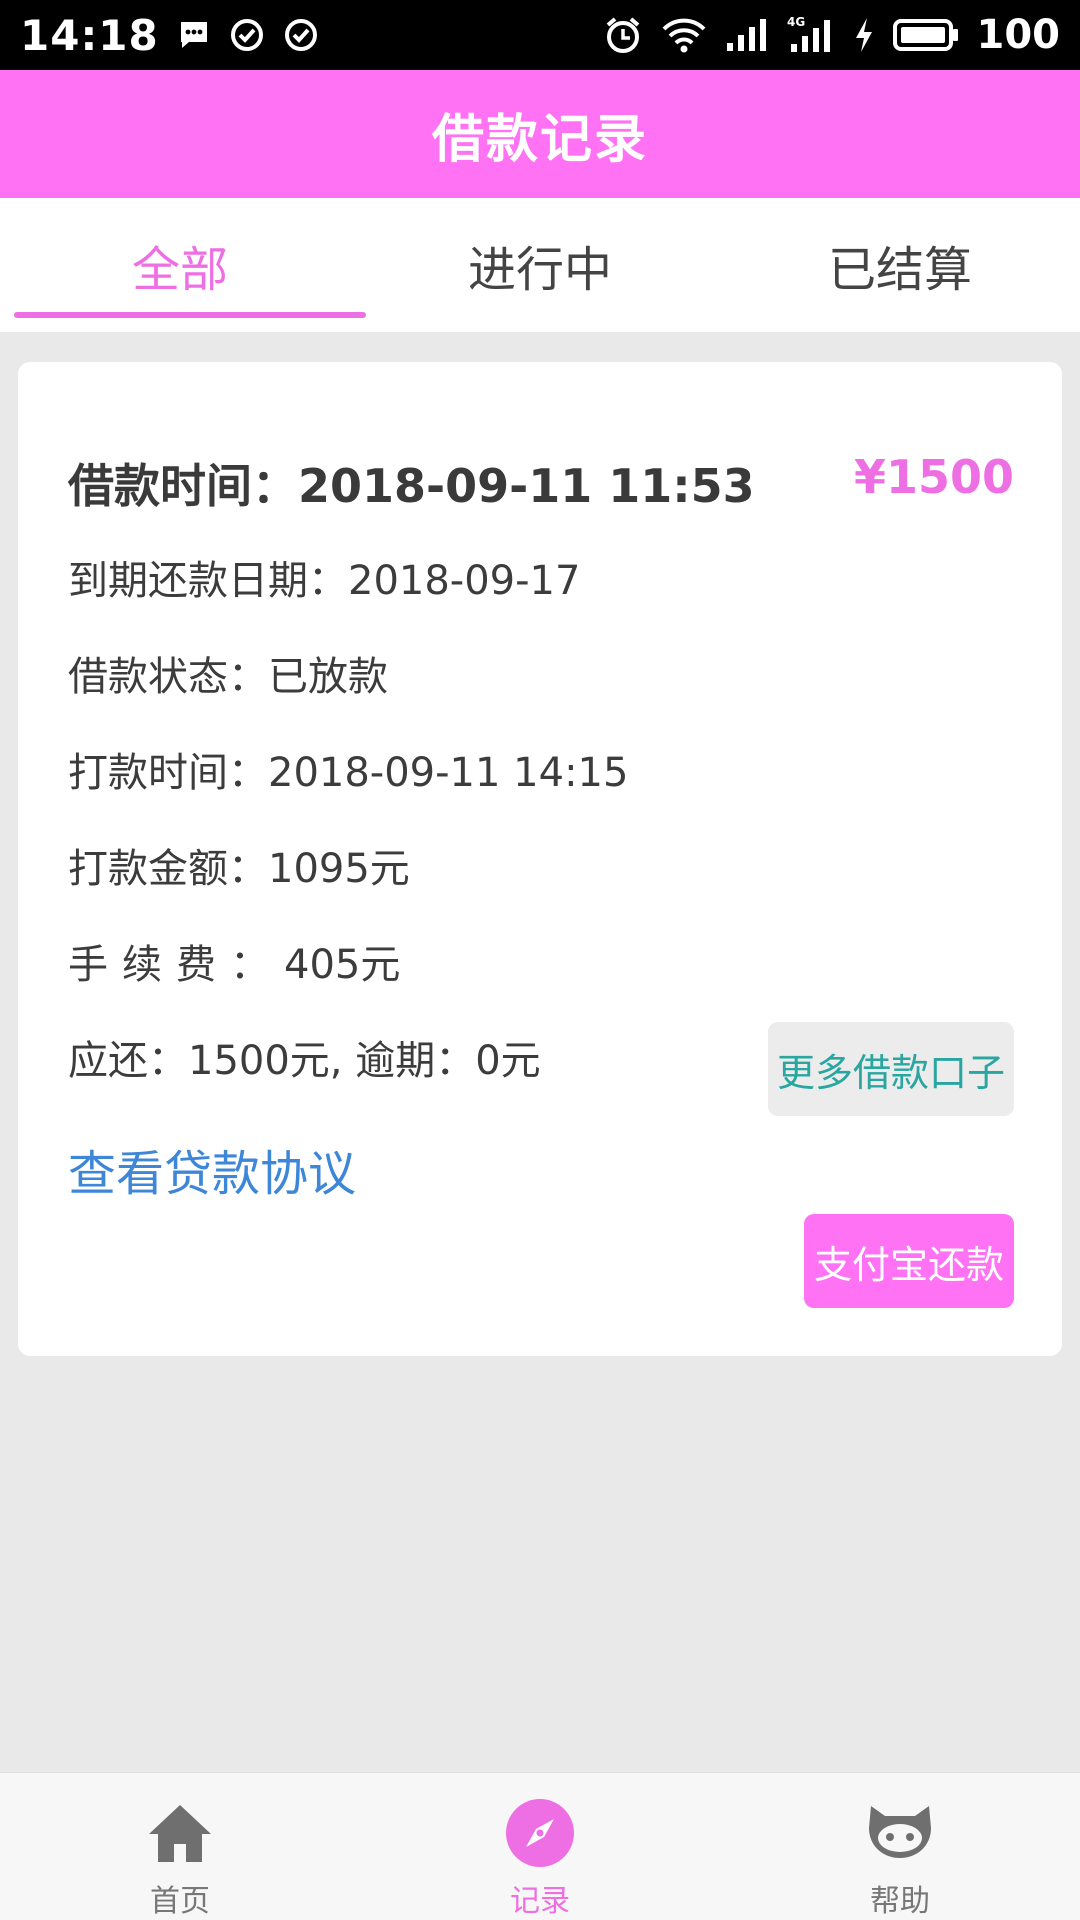  Describe the element at coordinates (539, 139) in the screenshot. I see `page-title: 借款记录` at that location.